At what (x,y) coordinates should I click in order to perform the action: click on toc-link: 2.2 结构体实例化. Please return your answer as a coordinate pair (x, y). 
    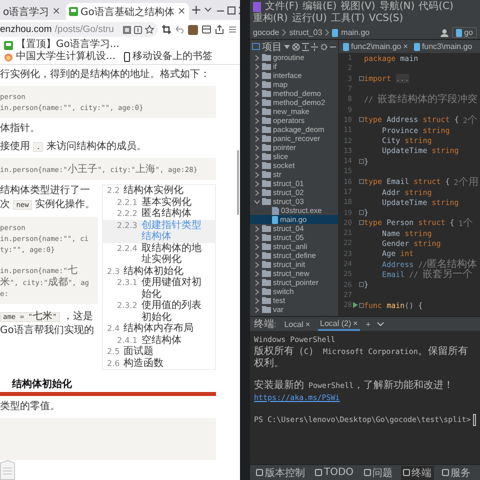
    Looking at the image, I should click on (159, 190).